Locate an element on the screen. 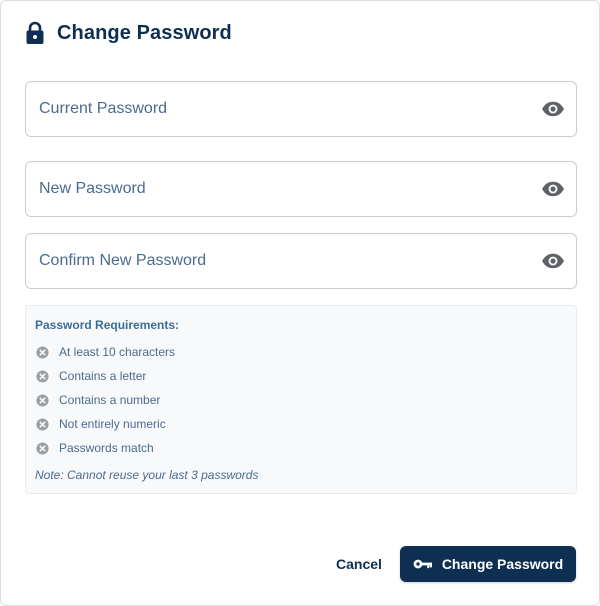 The image size is (600, 606). toggle-new-password-visibility is located at coordinates (553, 189).